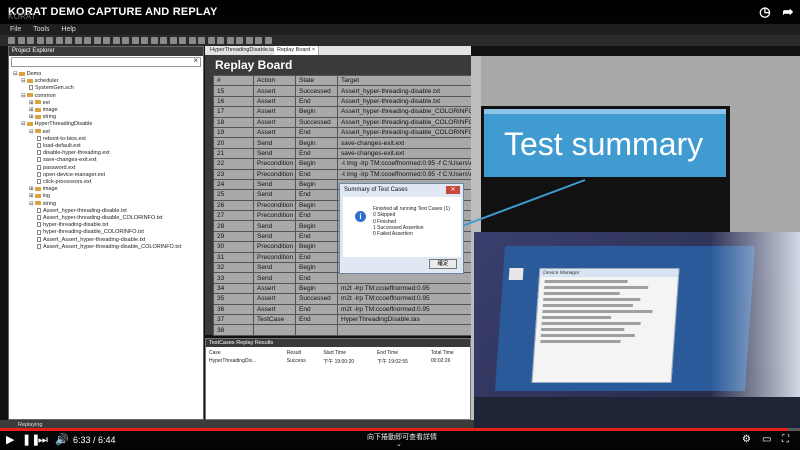 The image size is (800, 450). Describe the element at coordinates (453, 190) in the screenshot. I see `close-icon: ✕` at that location.